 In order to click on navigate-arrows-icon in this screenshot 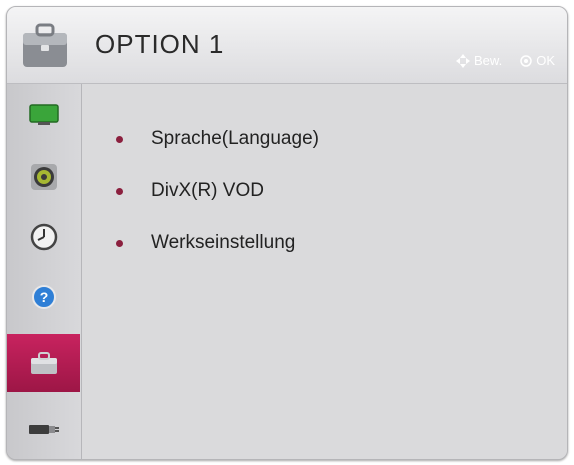, I will do `click(463, 60)`.